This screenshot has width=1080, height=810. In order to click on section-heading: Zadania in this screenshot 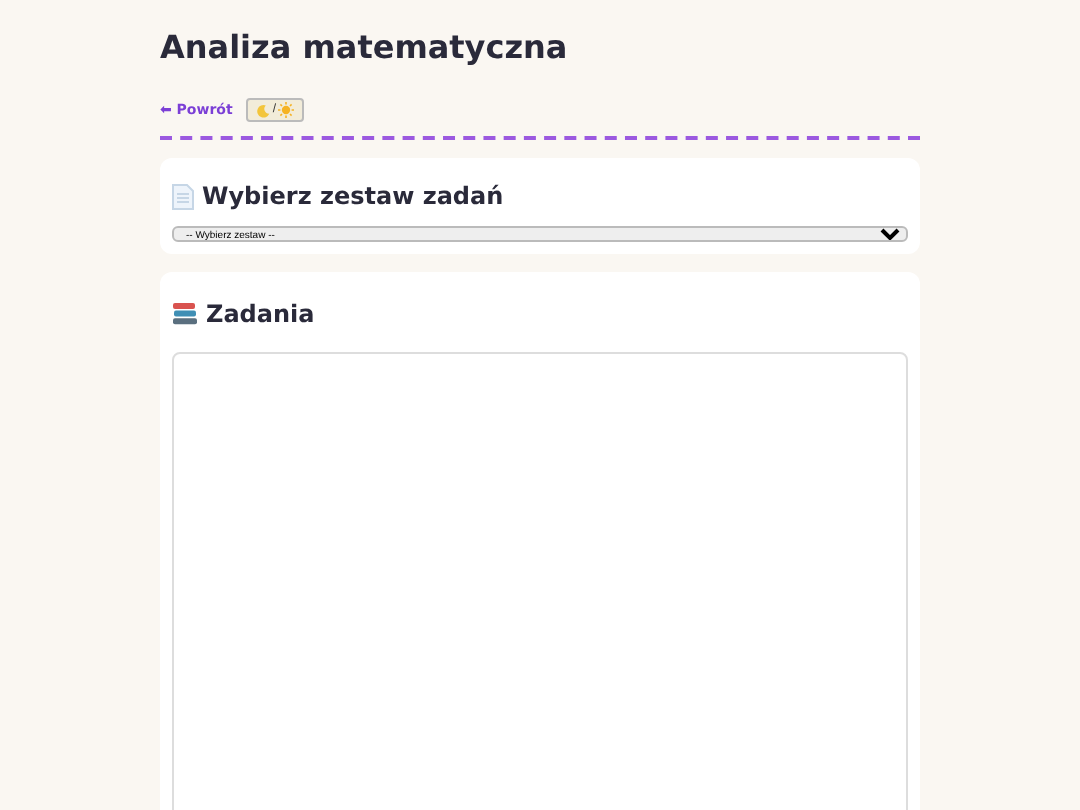, I will do `click(260, 314)`.